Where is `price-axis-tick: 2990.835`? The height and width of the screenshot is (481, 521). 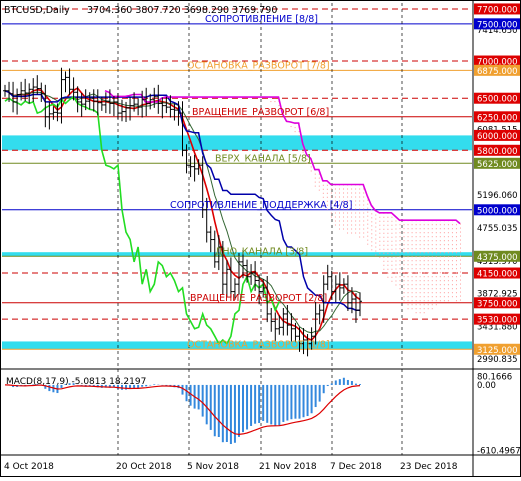
price-axis-tick: 2990.835 is located at coordinates (497, 360).